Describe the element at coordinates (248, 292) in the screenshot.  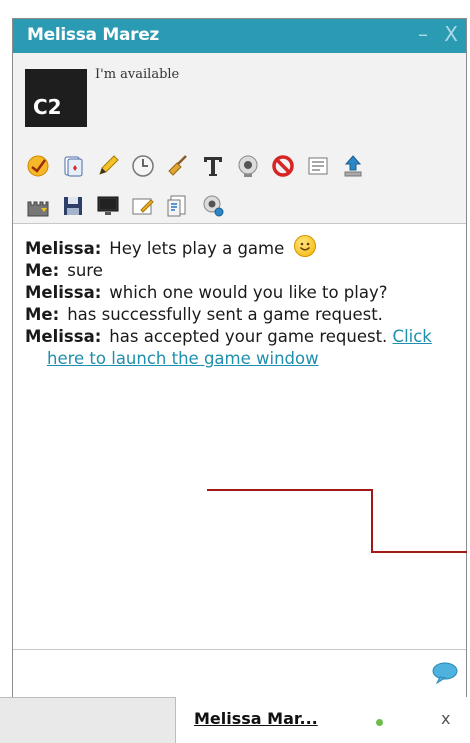
I see `message-text: which one would you like to play?` at that location.